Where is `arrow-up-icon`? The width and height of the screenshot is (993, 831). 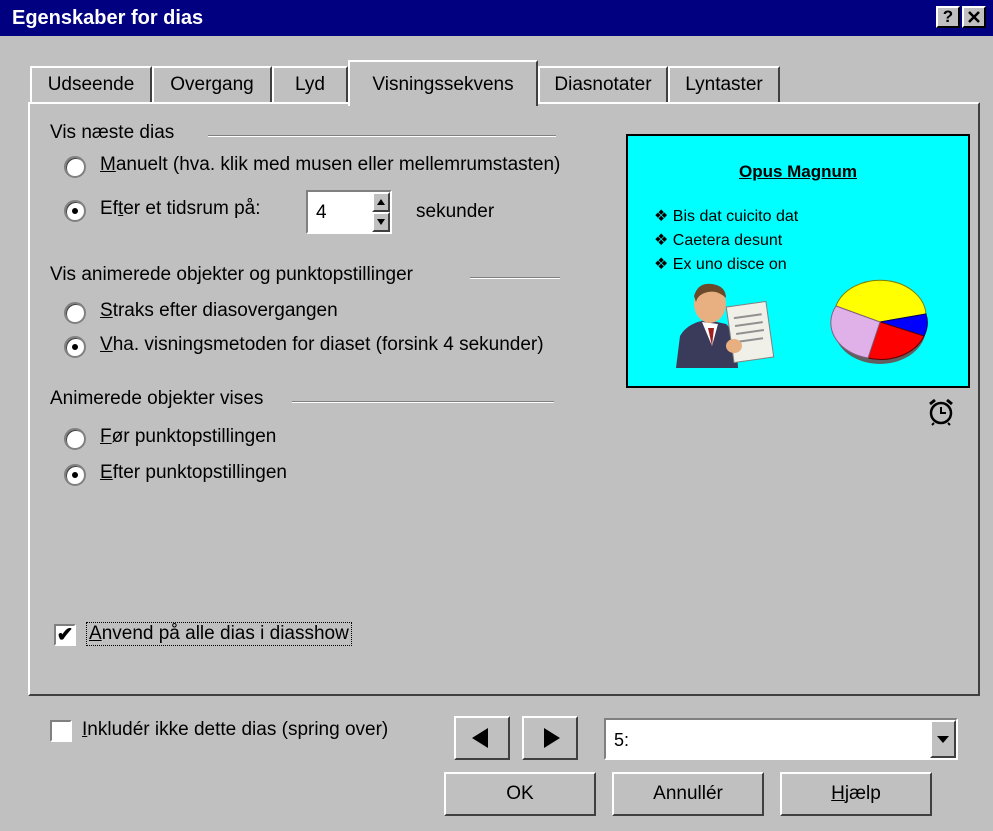
arrow-up-icon is located at coordinates (381, 202).